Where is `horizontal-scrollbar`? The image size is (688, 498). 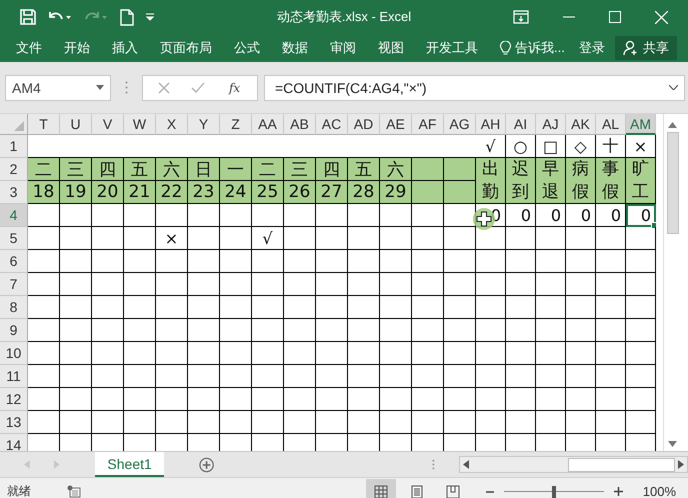
horizontal-scrollbar is located at coordinates (573, 464).